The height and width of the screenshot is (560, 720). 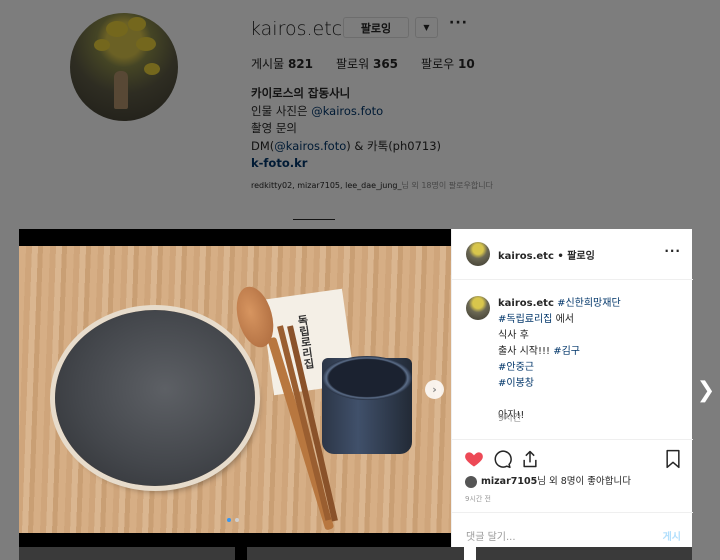 What do you see at coordinates (355, 553) in the screenshot?
I see `thumbnail-strip` at bounding box center [355, 553].